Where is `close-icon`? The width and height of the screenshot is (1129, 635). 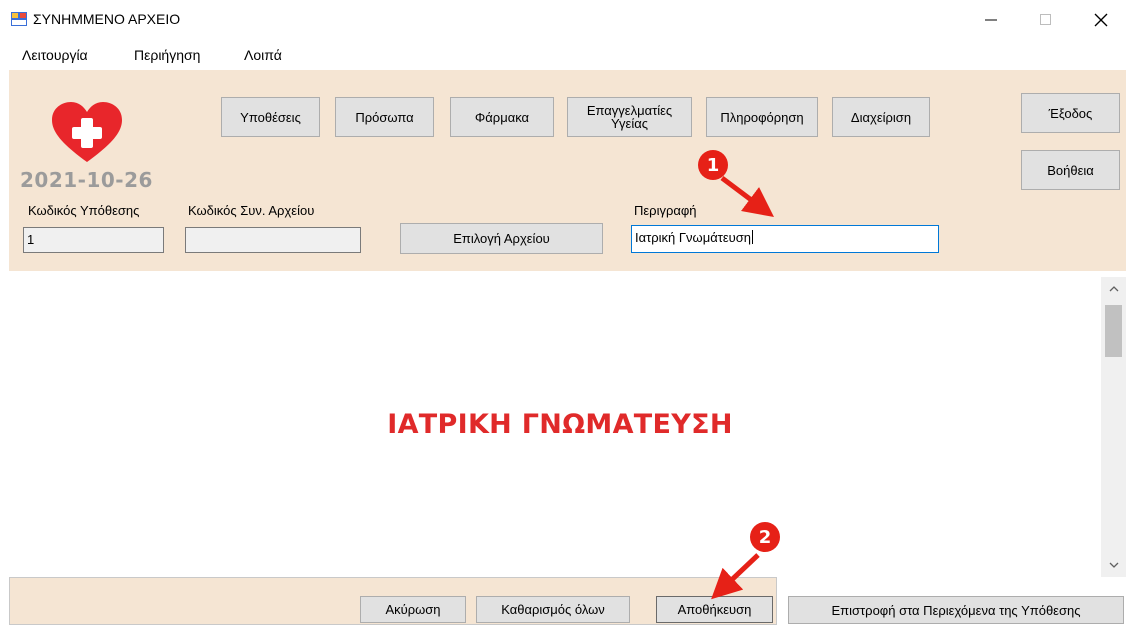
close-icon is located at coordinates (1101, 20).